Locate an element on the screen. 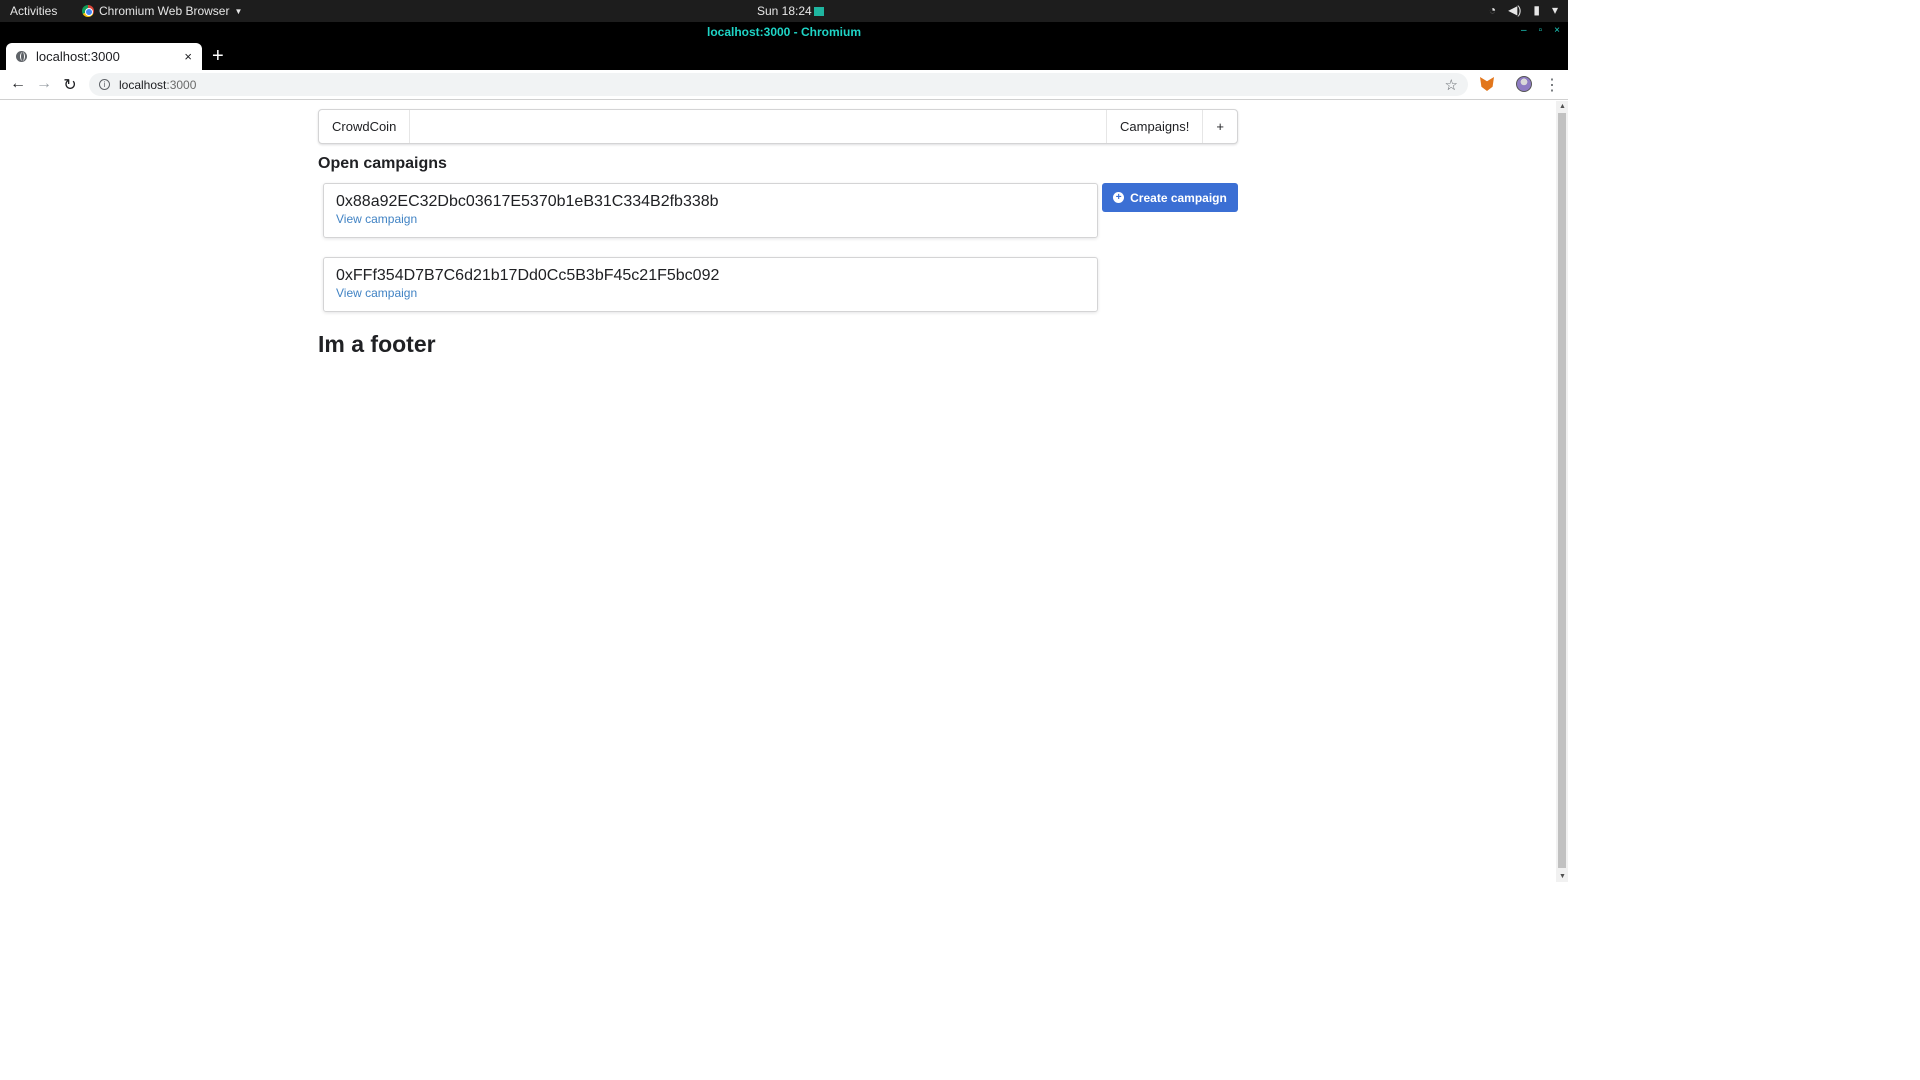 The width and height of the screenshot is (1920, 1080). window-title: localhost:3000 - Chromium is located at coordinates (784, 32).